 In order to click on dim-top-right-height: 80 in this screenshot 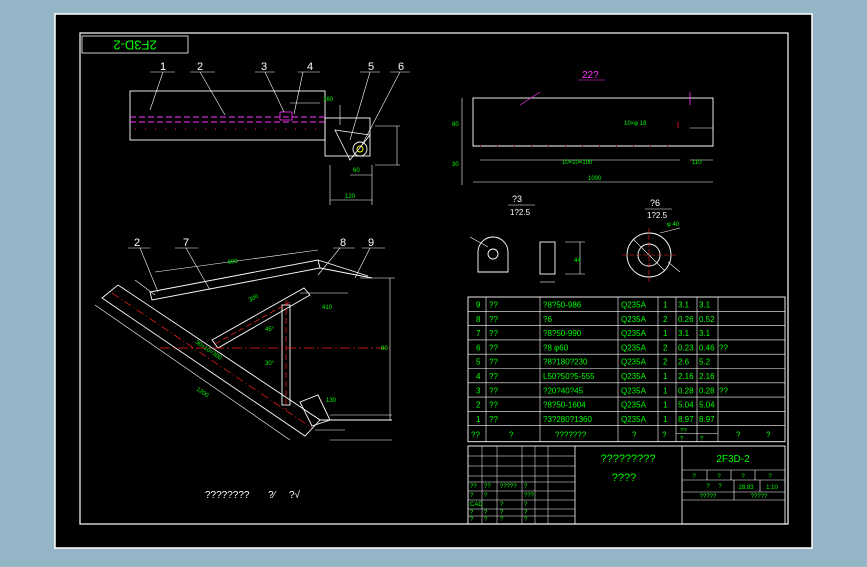, I will do `click(455, 125)`.